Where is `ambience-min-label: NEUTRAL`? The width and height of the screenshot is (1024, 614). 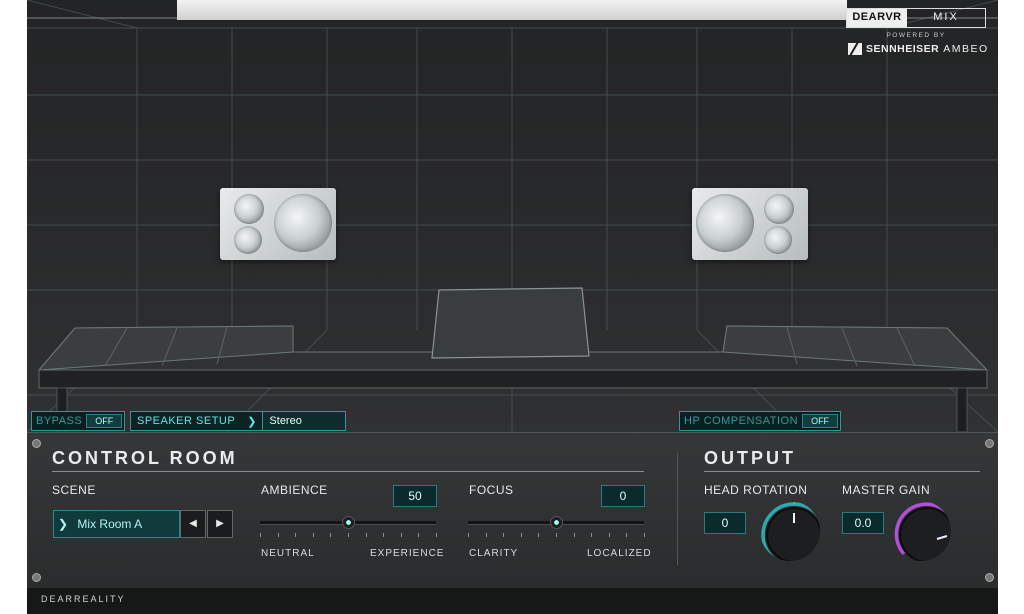
ambience-min-label: NEUTRAL is located at coordinates (288, 553).